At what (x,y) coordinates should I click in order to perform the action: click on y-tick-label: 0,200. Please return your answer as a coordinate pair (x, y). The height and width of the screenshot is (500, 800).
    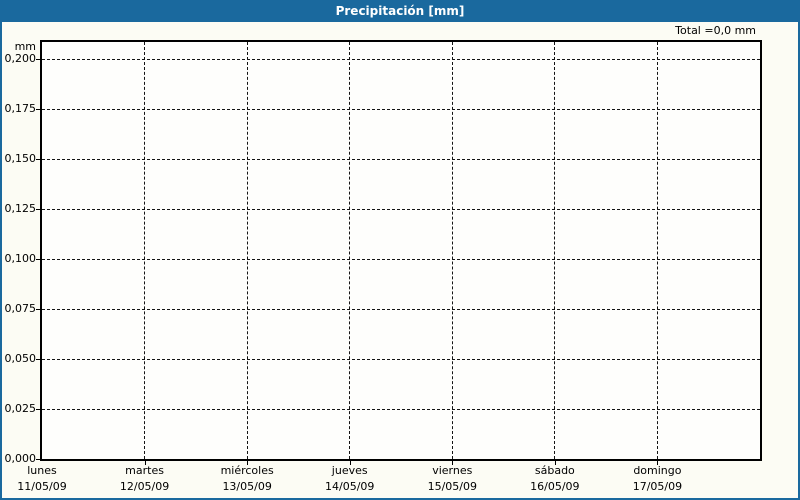
    Looking at the image, I should click on (20, 58).